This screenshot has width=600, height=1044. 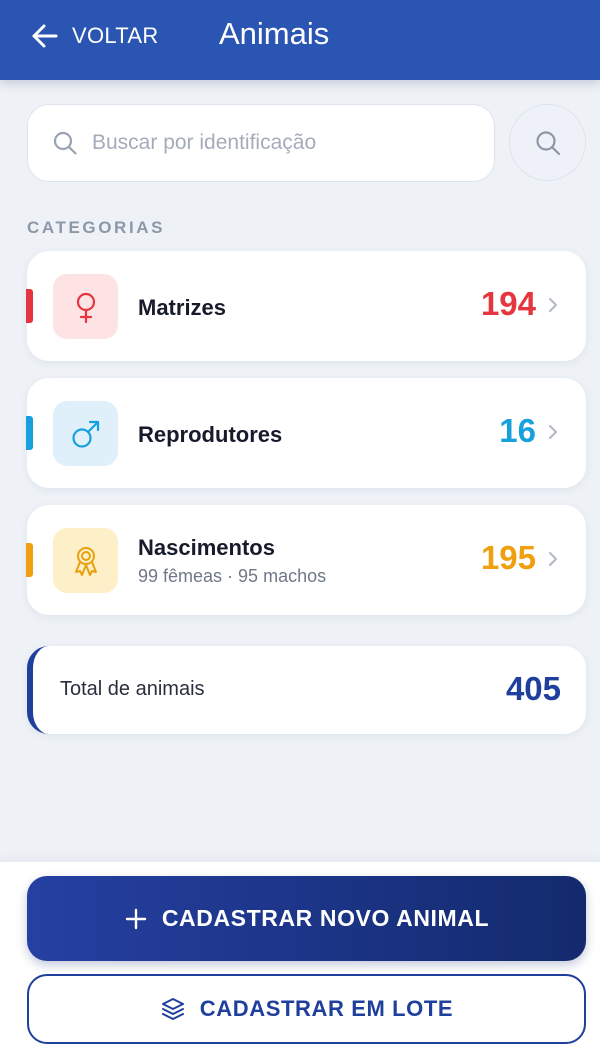 What do you see at coordinates (282, 143) in the screenshot?
I see `search-input` at bounding box center [282, 143].